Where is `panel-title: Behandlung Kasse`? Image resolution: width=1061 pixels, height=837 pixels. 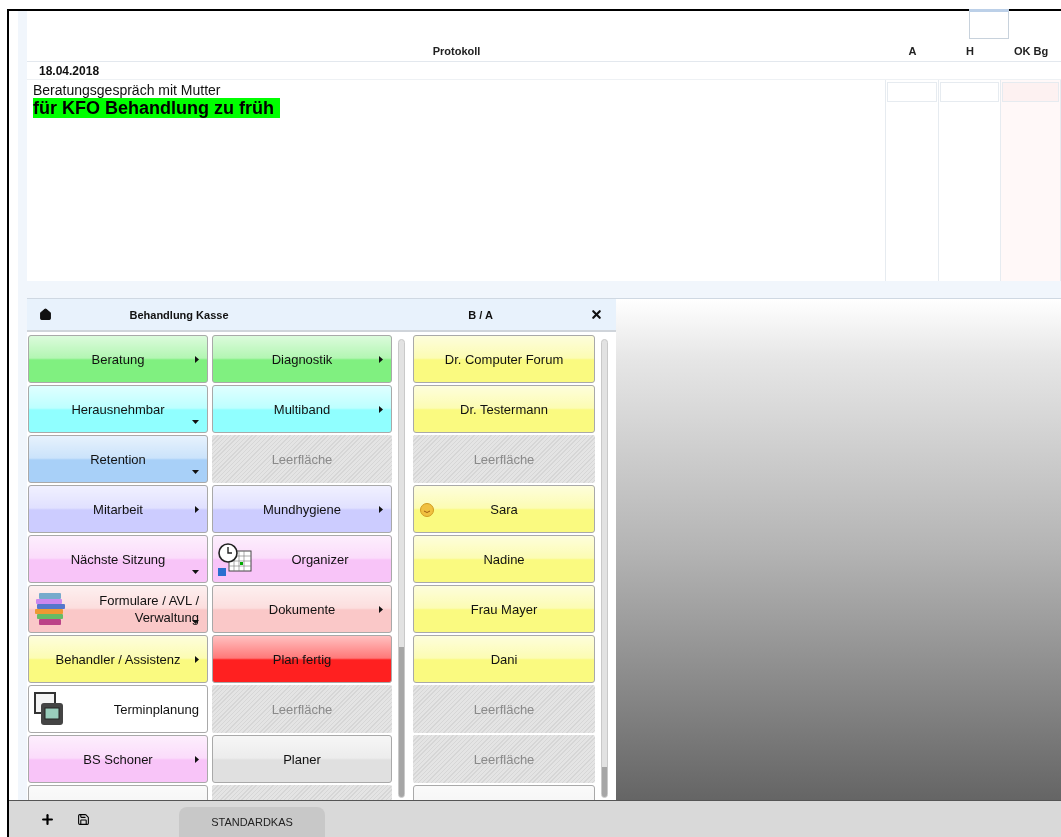 panel-title: Behandlung Kasse is located at coordinates (179, 314).